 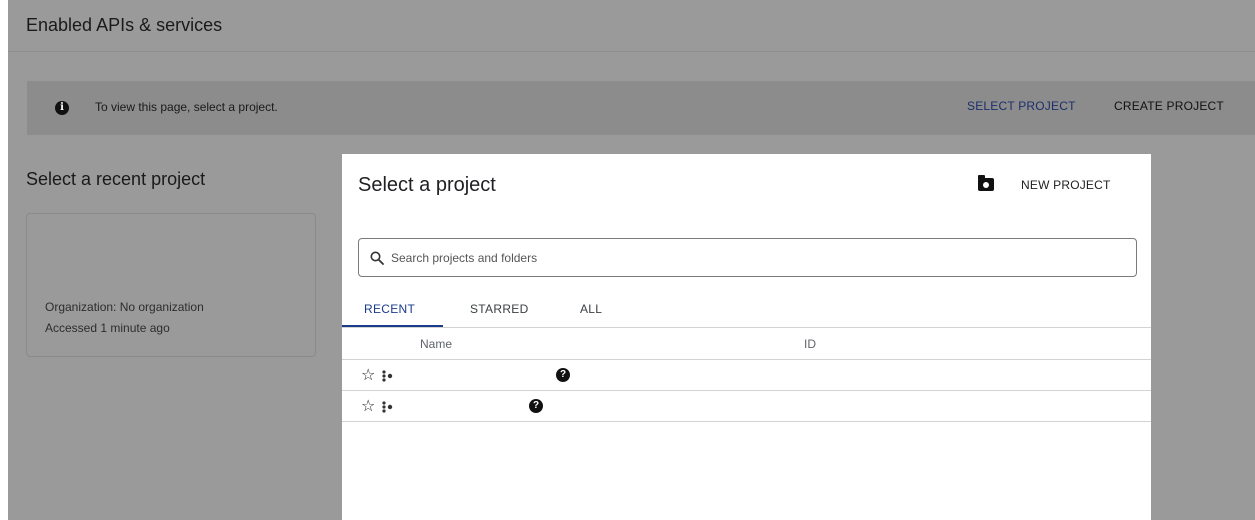 I want to click on new-folder-icon, so click(x=986, y=183).